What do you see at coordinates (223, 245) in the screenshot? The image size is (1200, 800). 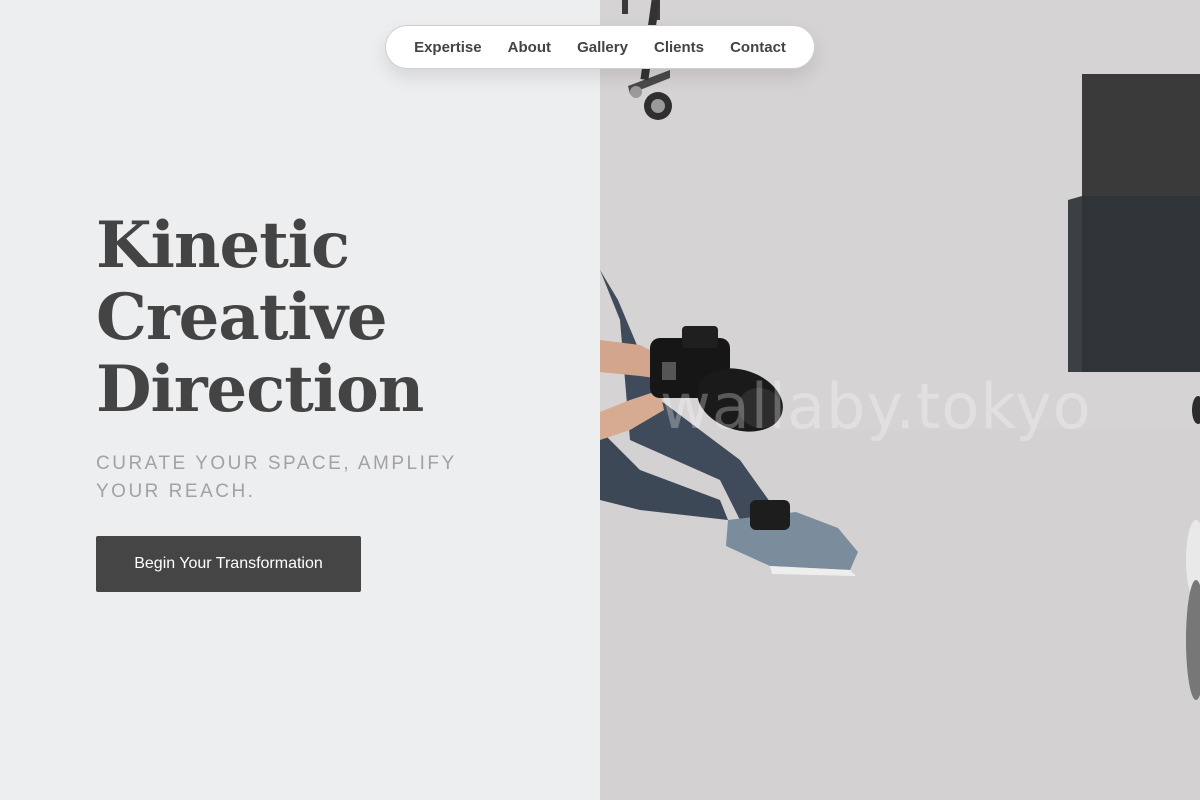 I see `hero-title-line-1: Kinetic` at bounding box center [223, 245].